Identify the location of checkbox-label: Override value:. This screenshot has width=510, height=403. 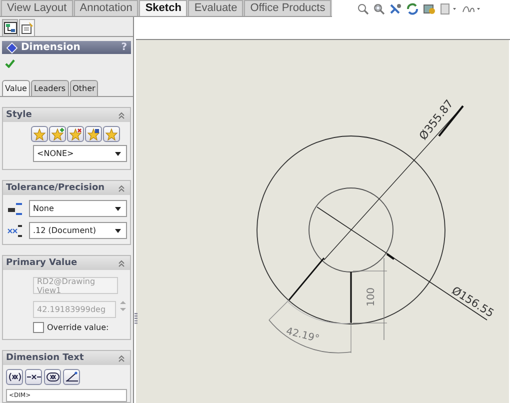
(78, 327).